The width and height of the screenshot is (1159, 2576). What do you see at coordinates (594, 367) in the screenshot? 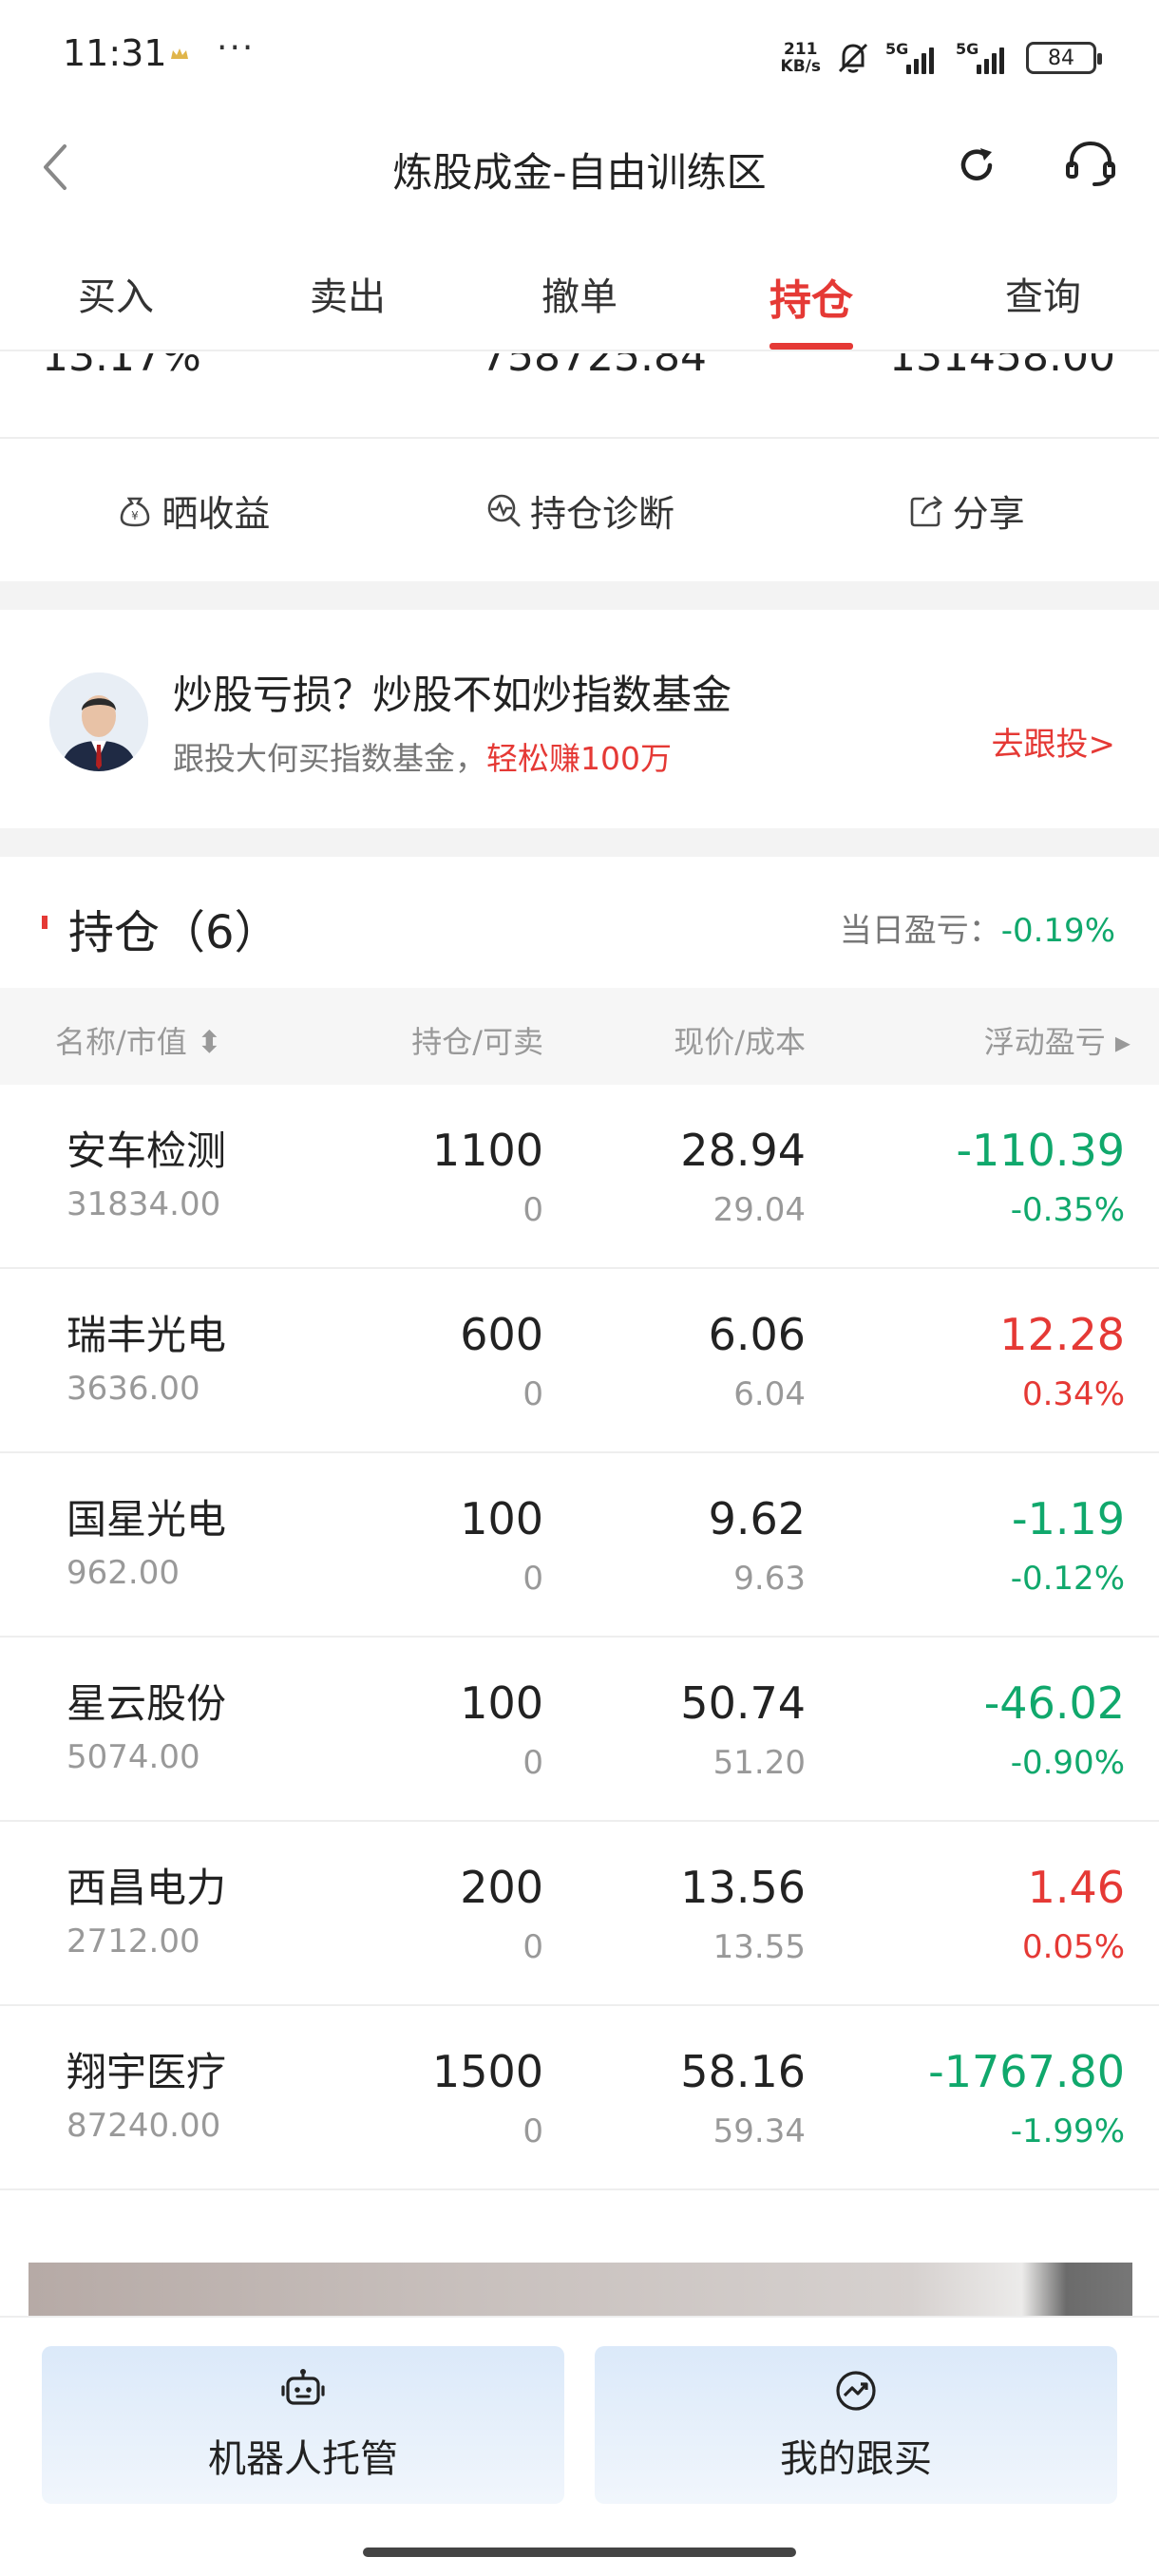
I see `summary-total-assets: 758725.84` at bounding box center [594, 367].